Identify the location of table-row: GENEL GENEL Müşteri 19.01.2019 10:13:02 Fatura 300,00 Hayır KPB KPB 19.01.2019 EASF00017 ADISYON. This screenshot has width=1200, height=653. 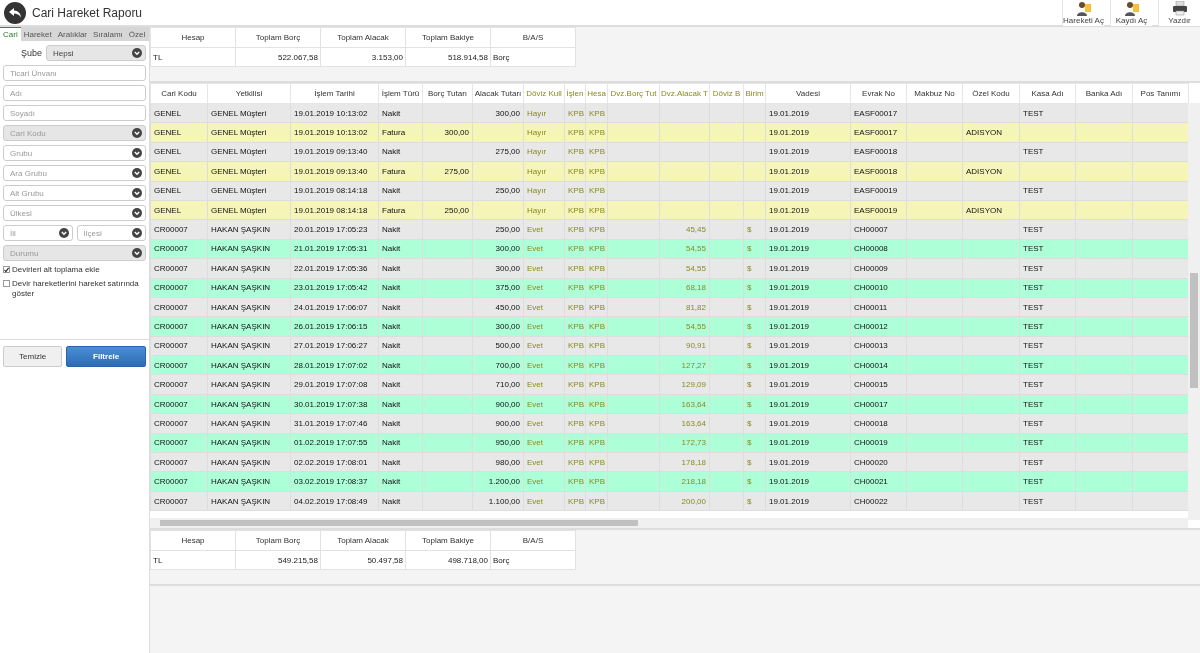
(669, 132).